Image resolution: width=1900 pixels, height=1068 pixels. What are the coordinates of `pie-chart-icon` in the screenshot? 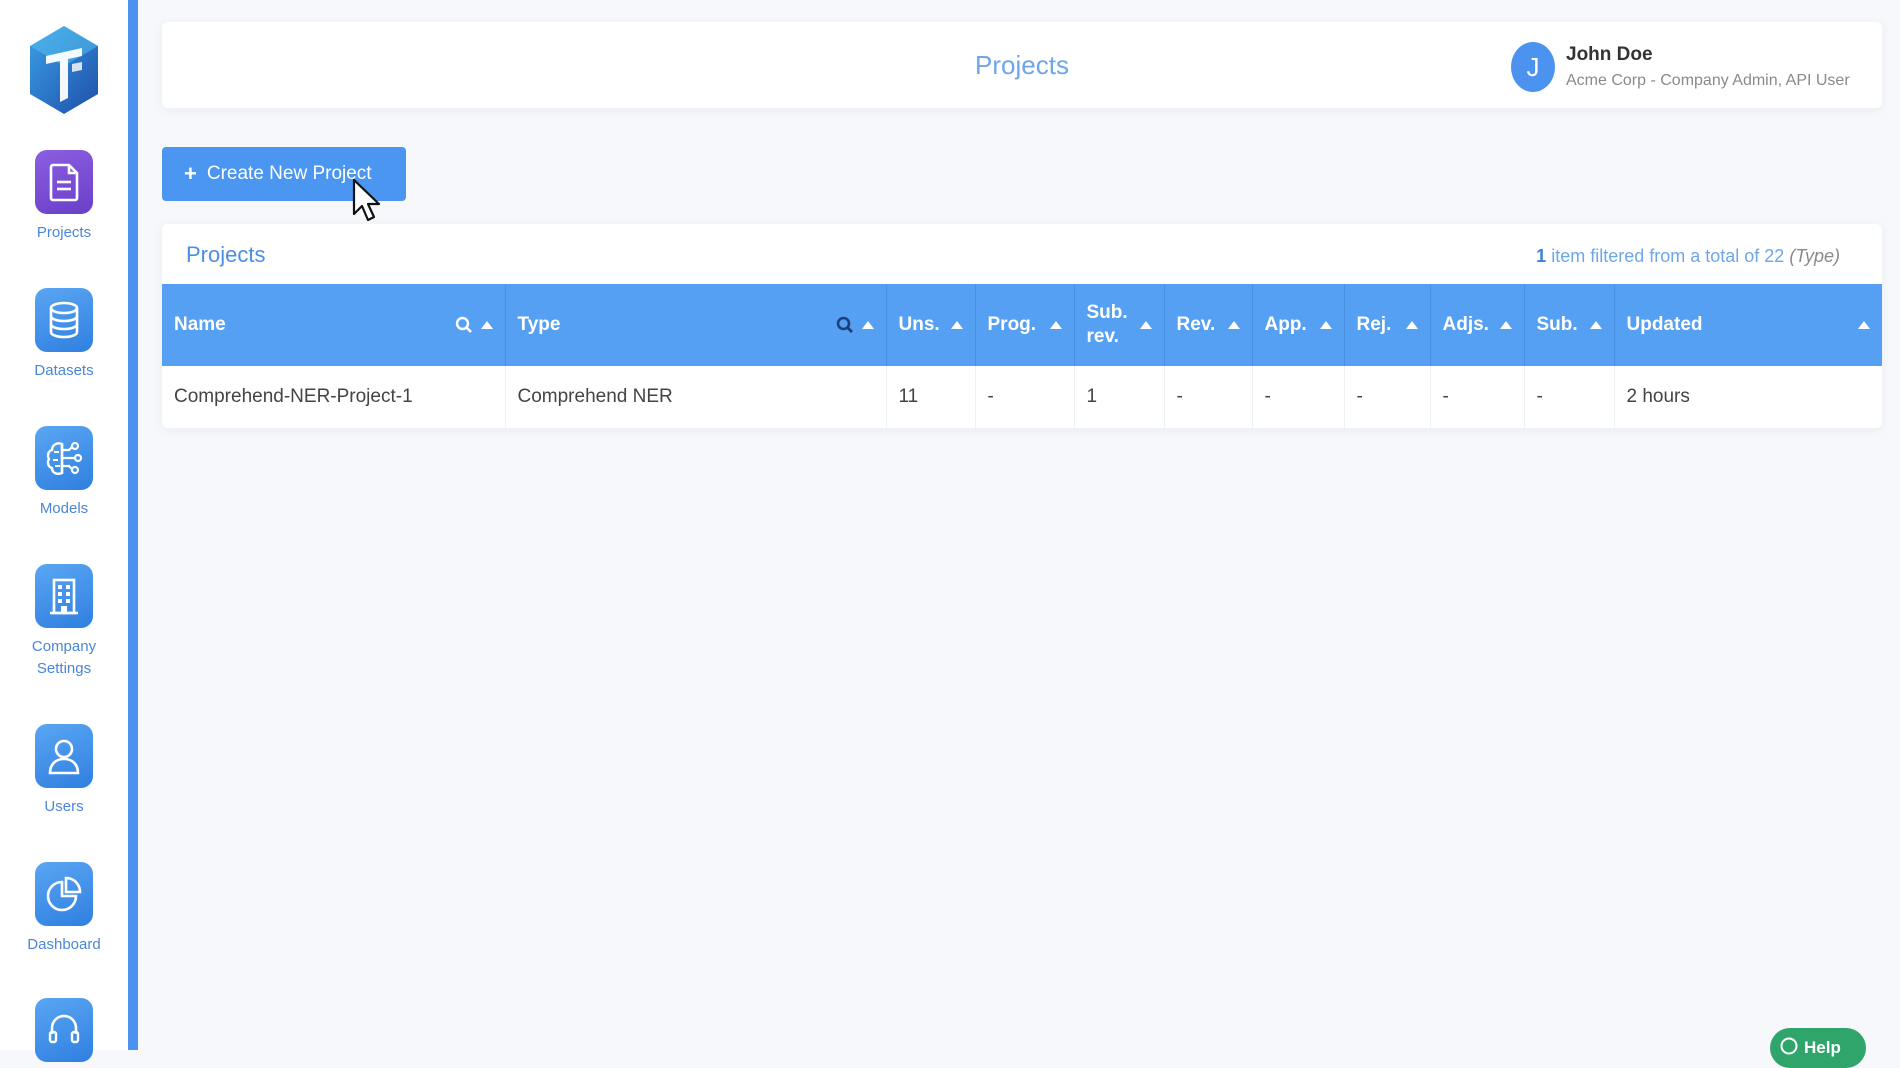 It's located at (64, 894).